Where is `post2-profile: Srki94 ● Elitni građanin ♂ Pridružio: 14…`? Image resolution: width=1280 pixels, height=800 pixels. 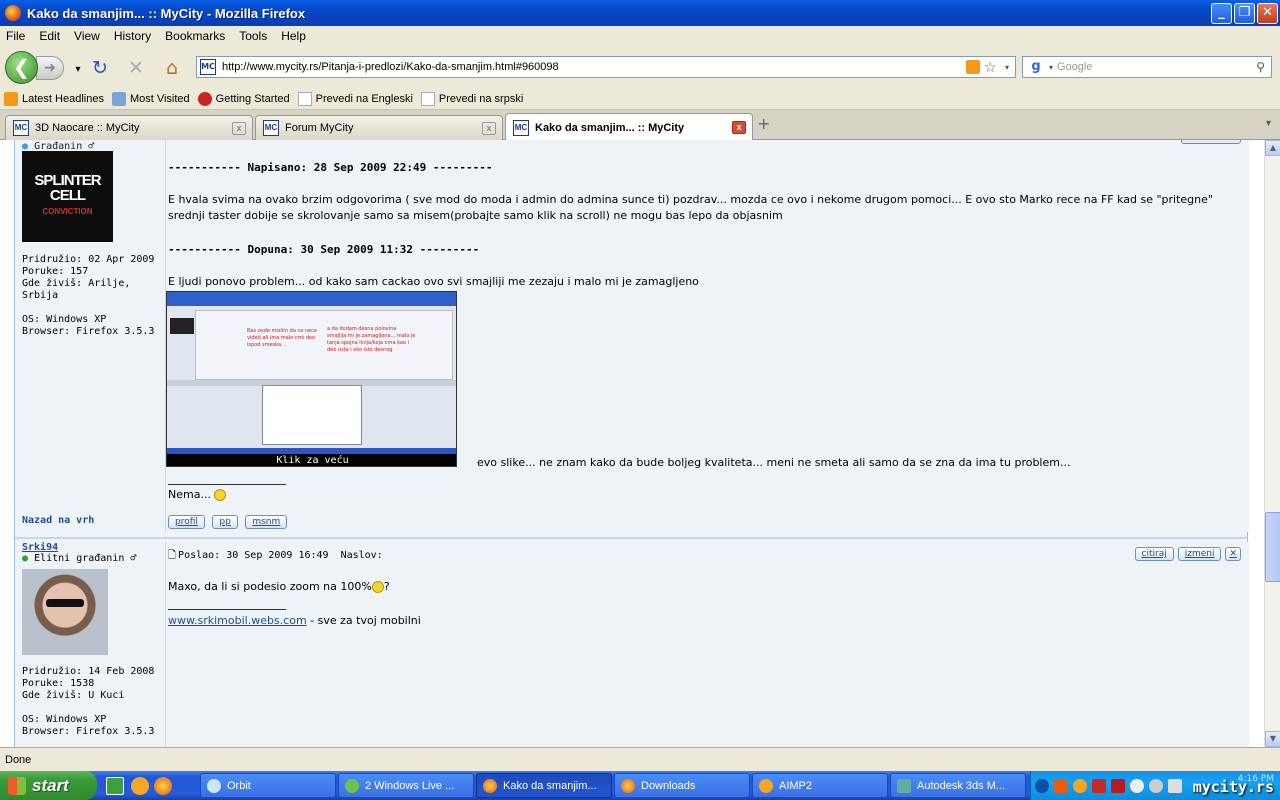
post2-profile: Srki94 ● Elitni građanin ♂ Pridružio: 14… is located at coordinates (89, 644).